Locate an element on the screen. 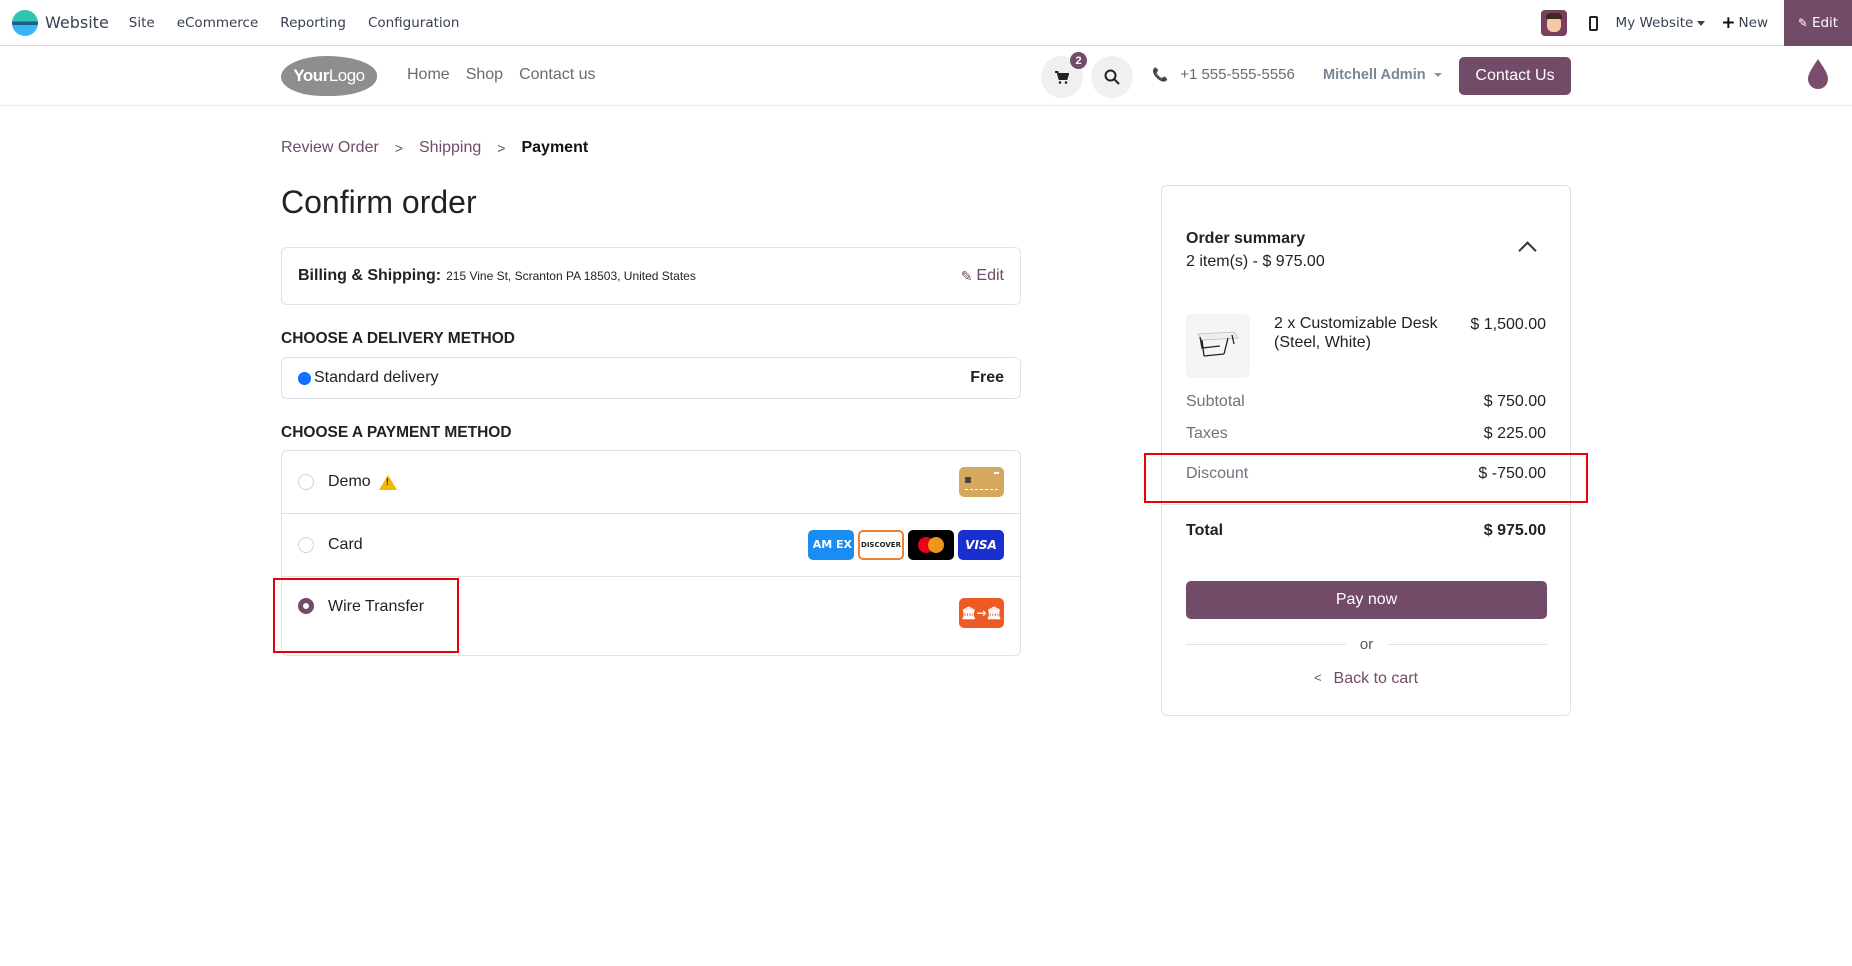 The width and height of the screenshot is (1852, 966). site-logo: Your Logo is located at coordinates (329, 76).